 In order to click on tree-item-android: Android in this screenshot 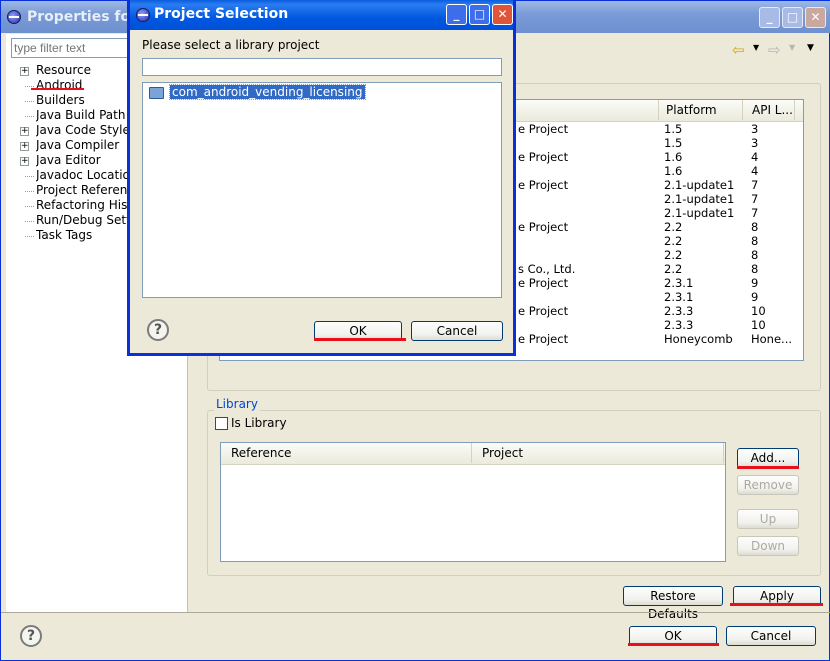, I will do `click(82, 85)`.